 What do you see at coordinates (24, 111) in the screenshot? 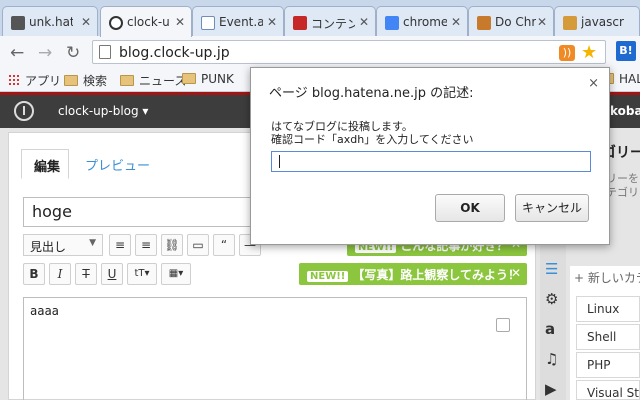
I see `hatena-logo-icon` at bounding box center [24, 111].